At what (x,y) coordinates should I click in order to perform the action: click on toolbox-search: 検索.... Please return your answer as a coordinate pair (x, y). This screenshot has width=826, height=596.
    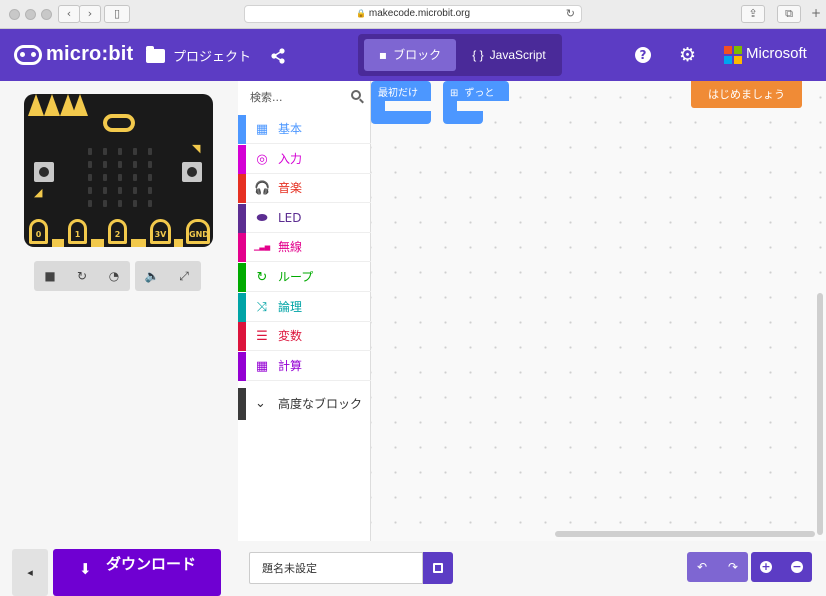
    Looking at the image, I should click on (304, 97).